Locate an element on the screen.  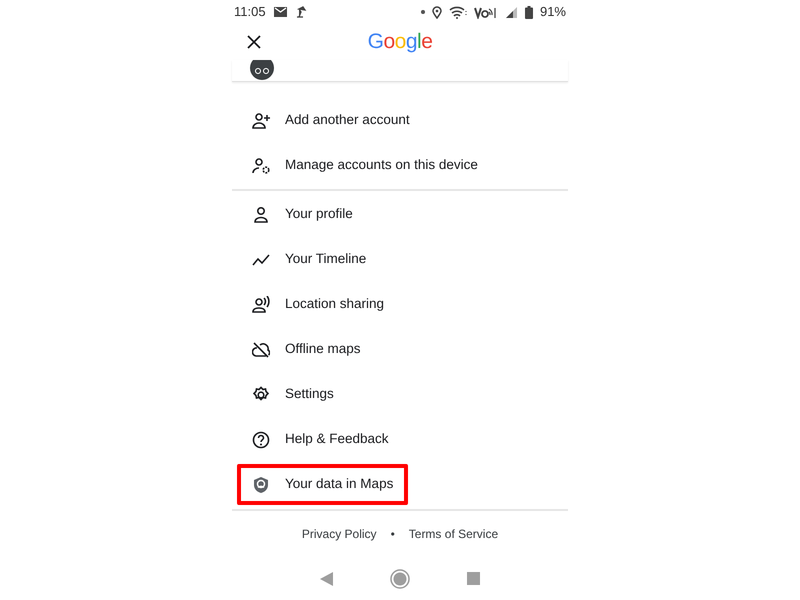
menu-item: Your profile is located at coordinates (302, 214).